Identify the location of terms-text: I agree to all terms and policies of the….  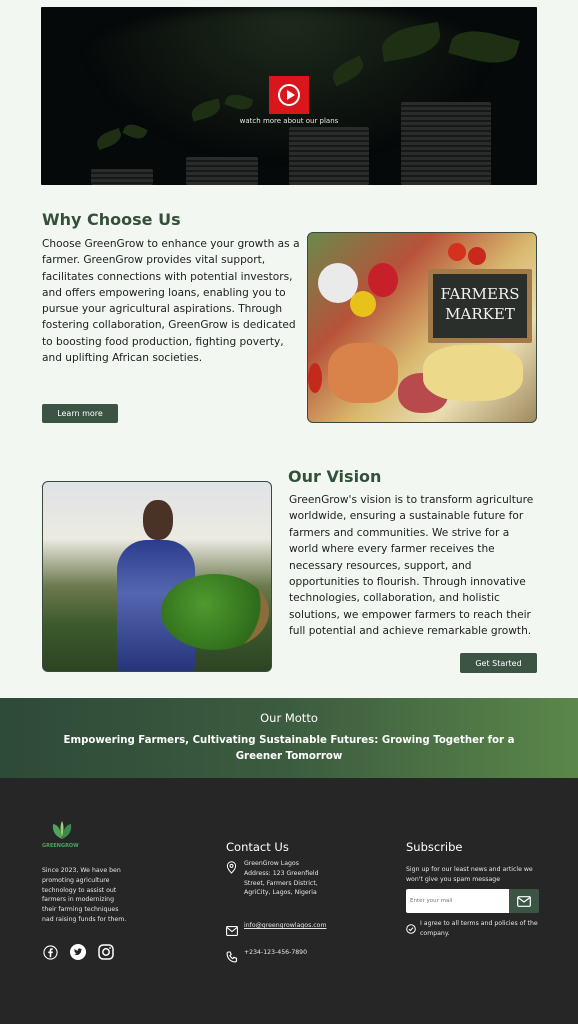
(479, 928).